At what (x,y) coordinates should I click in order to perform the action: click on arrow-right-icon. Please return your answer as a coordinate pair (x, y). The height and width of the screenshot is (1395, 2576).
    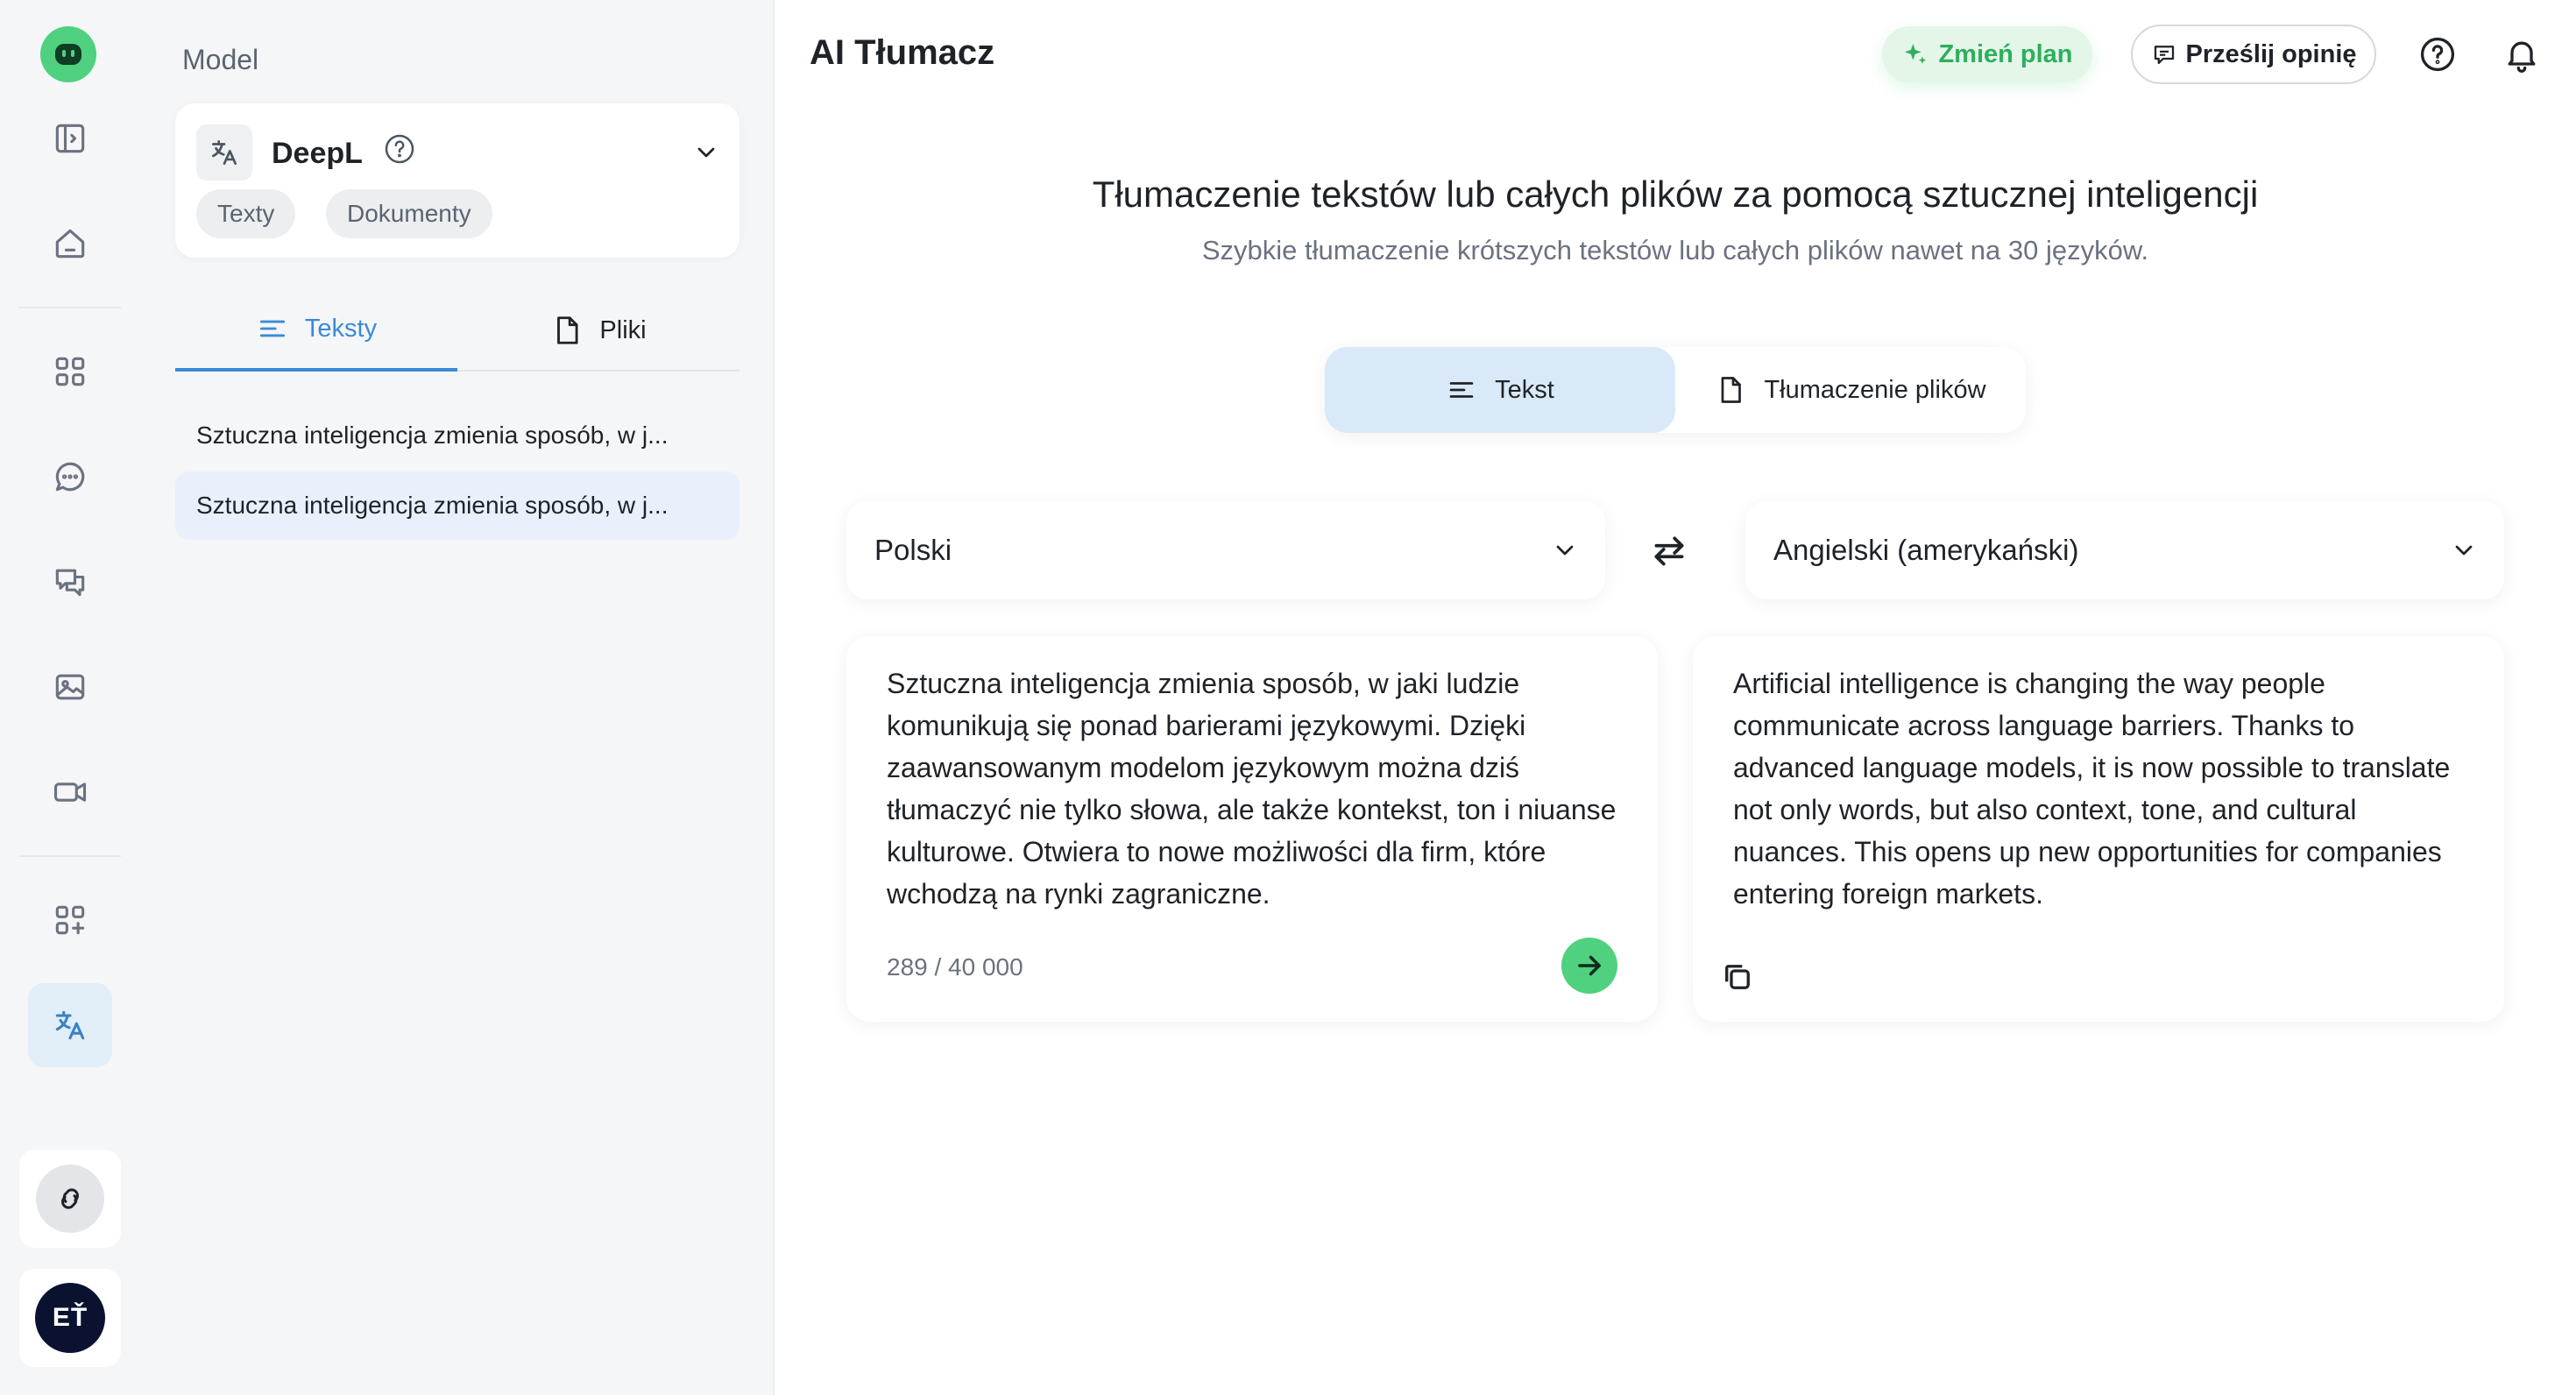
    Looking at the image, I should click on (1589, 965).